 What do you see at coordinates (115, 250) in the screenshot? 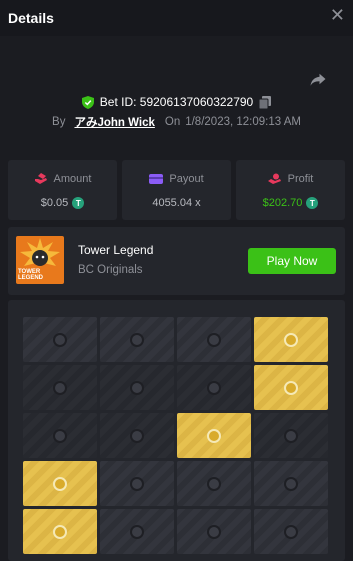
I see `game-name: Tower Legend` at bounding box center [115, 250].